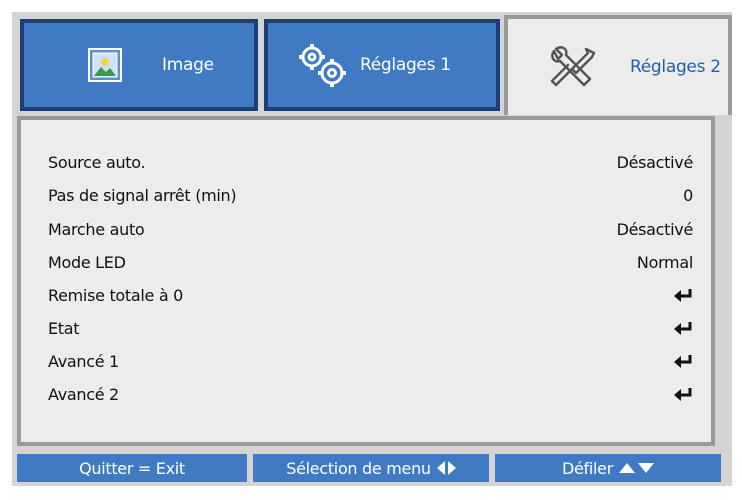 This screenshot has height=500, width=742. I want to click on scroll-label: Défiler, so click(587, 468).